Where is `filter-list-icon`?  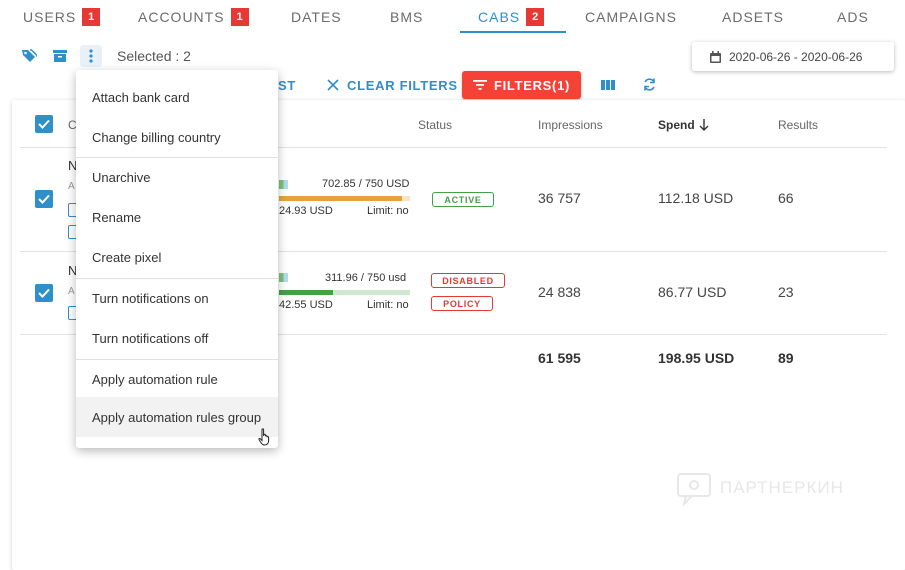 filter-list-icon is located at coordinates (479, 85).